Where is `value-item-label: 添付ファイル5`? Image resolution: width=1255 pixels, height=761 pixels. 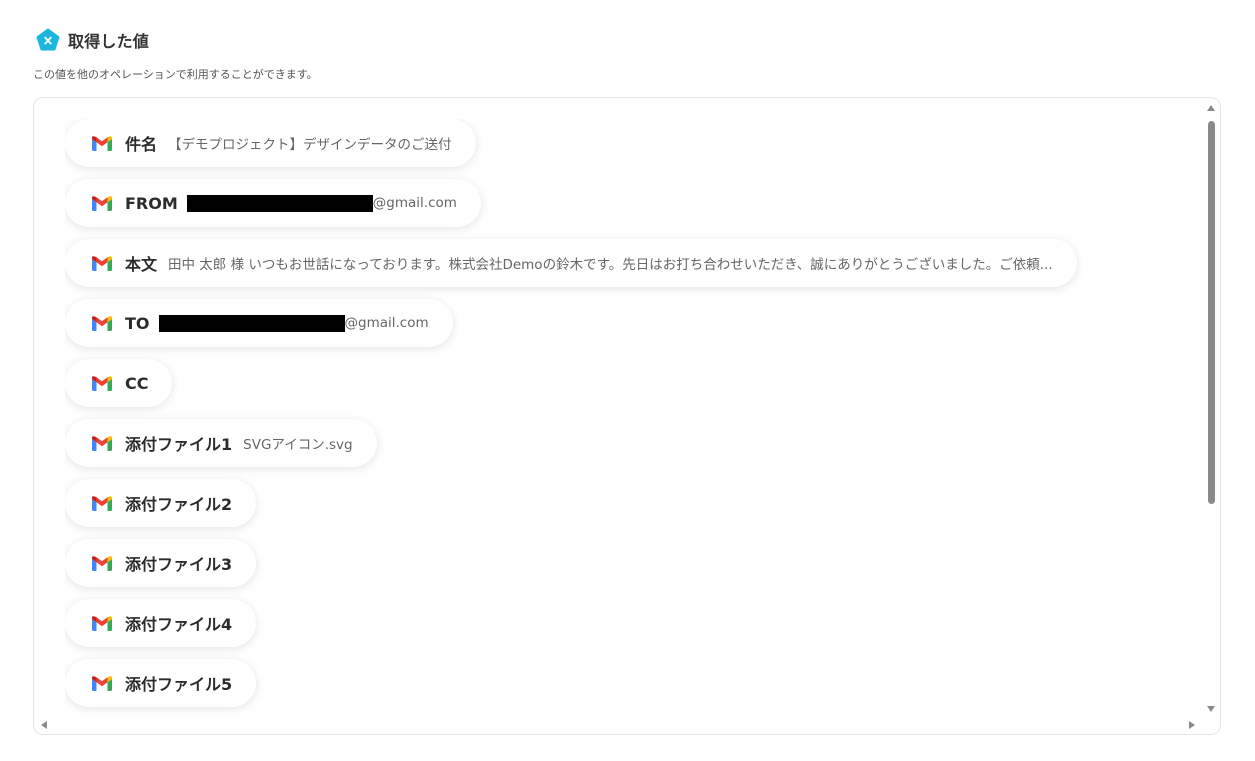 value-item-label: 添付ファイル5 is located at coordinates (179, 684).